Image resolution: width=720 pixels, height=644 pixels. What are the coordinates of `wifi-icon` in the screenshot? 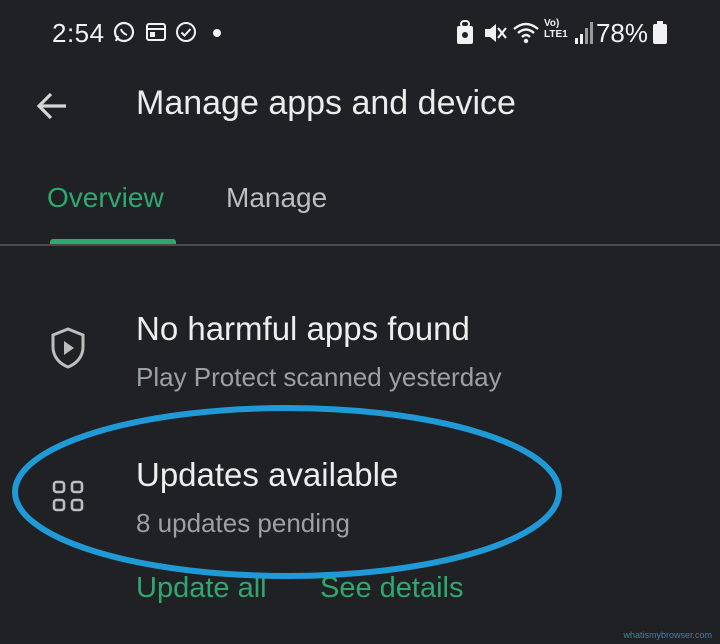 It's located at (526, 33).